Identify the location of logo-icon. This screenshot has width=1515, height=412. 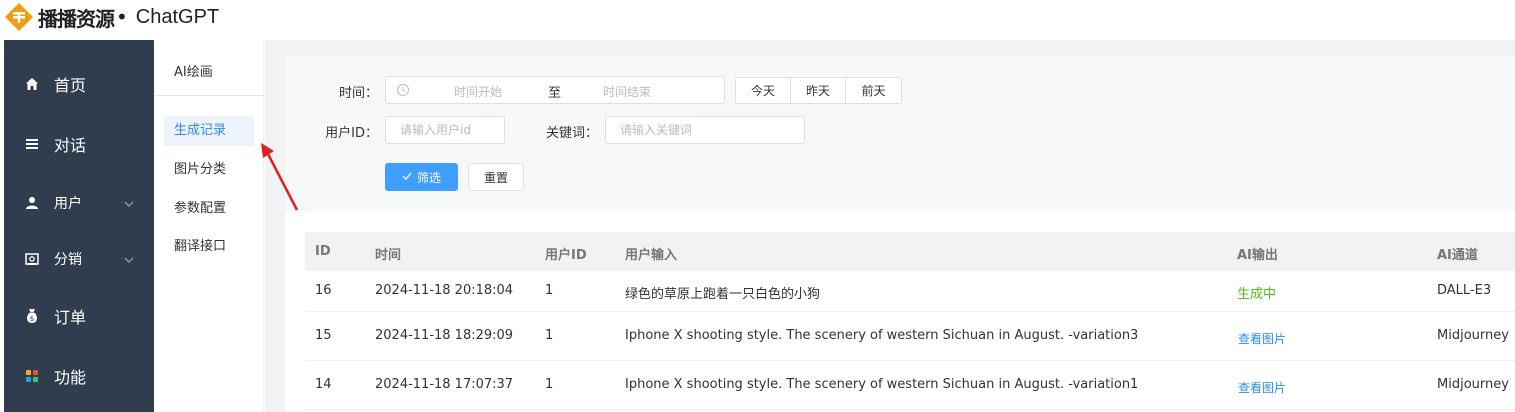
(19, 17).